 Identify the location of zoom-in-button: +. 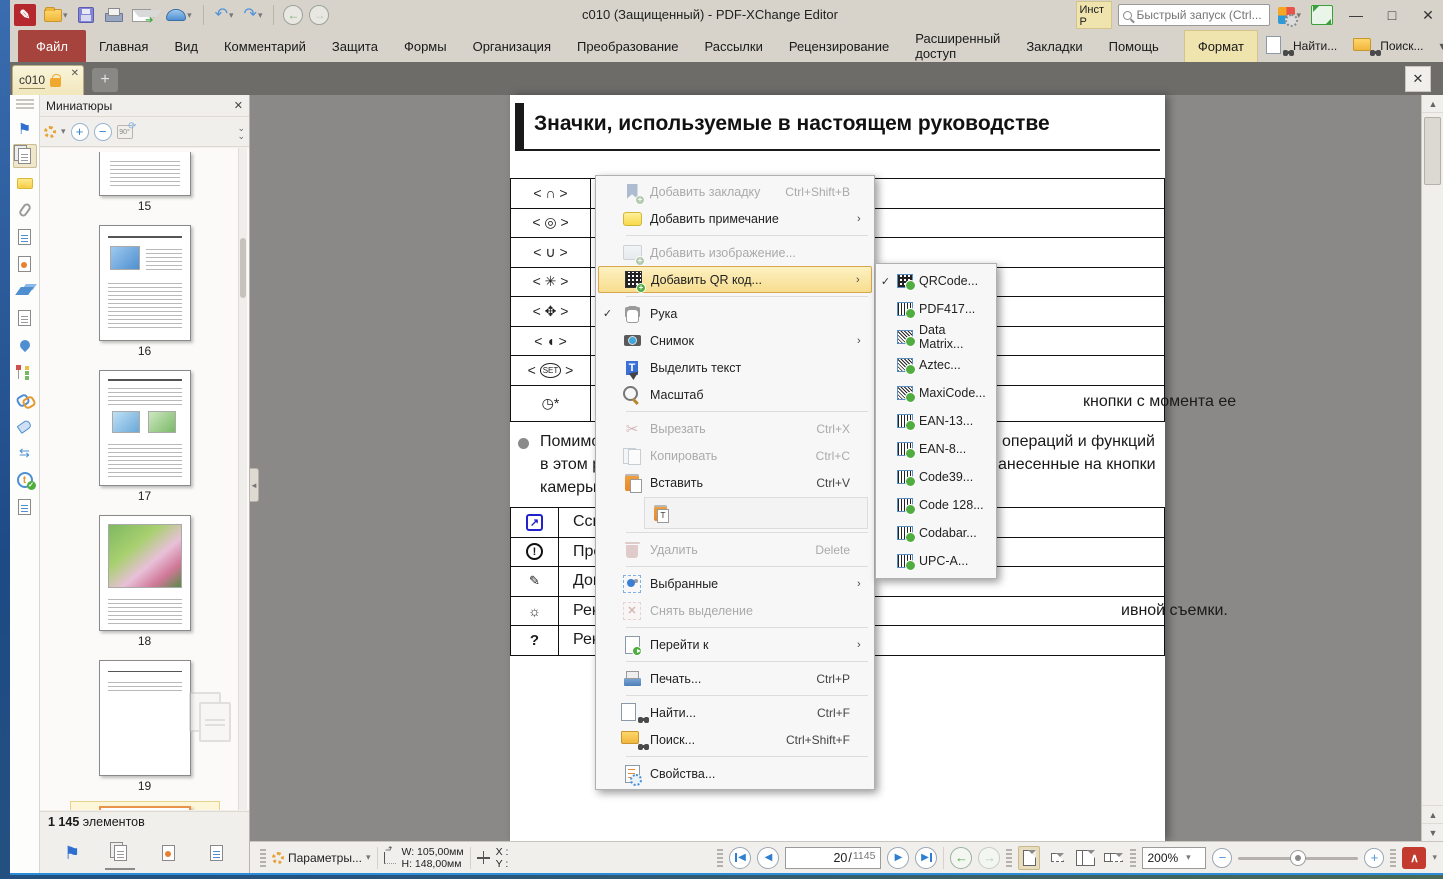
(1374, 857).